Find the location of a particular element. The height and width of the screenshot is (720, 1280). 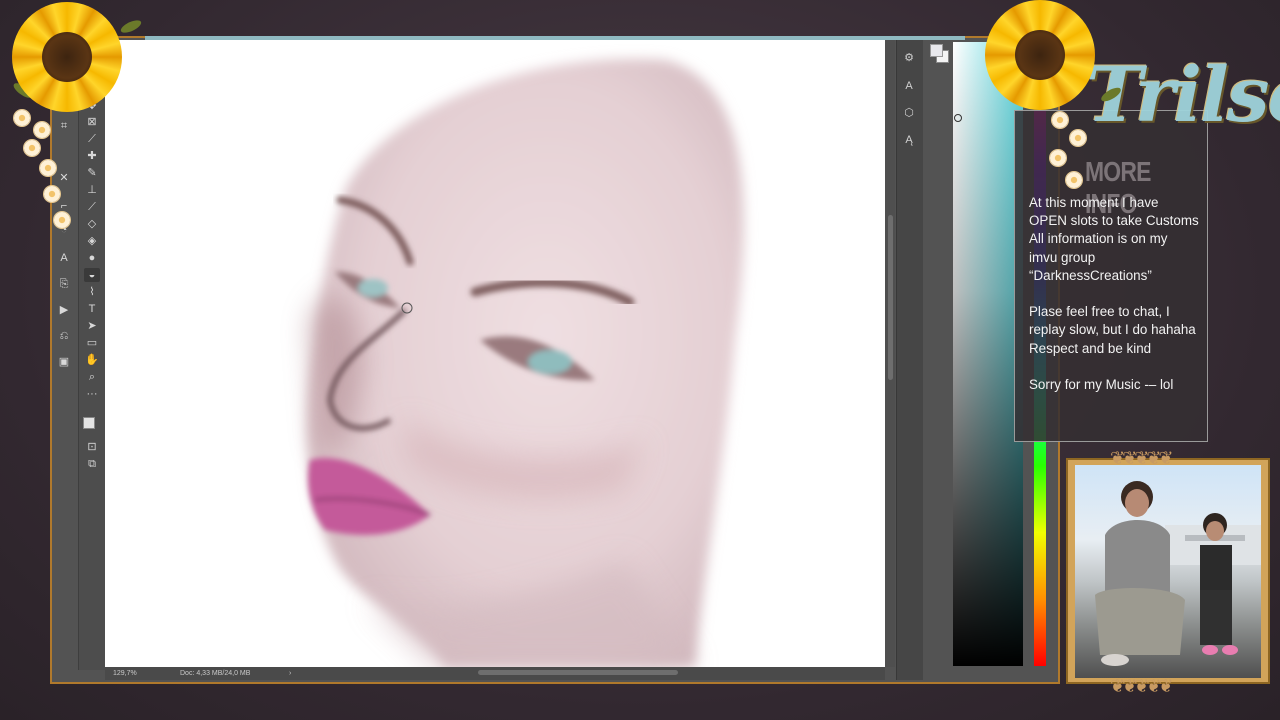

quick-mask-icon: ⊡ is located at coordinates (92, 447).